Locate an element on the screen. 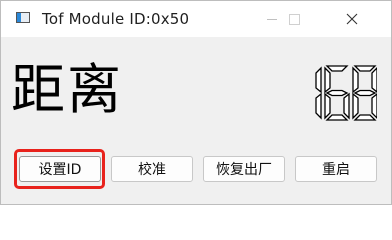 The image size is (392, 240). app-window-icon is located at coordinates (23, 17).